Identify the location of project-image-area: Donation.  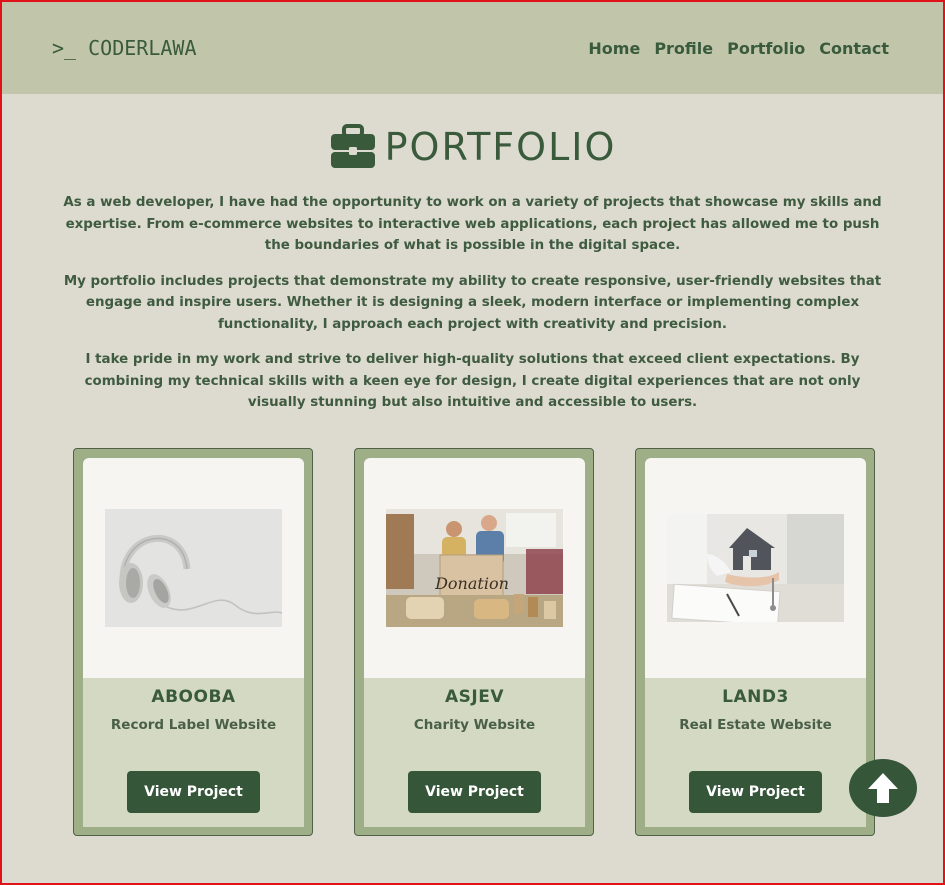
(474, 568).